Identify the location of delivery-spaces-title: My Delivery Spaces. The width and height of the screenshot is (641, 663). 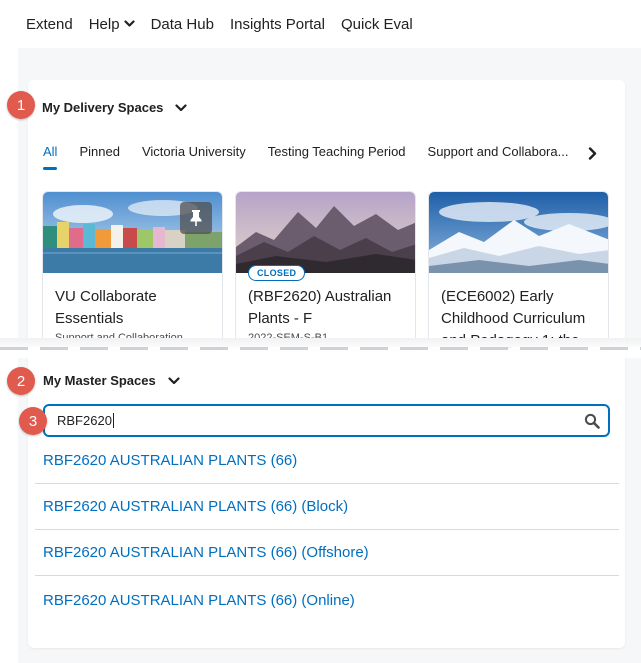
(103, 107).